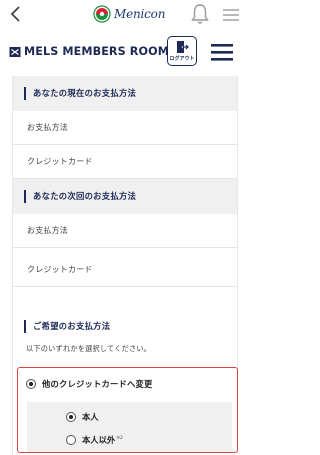 The image size is (320, 455). I want to click on brand-mark-icon, so click(15, 51).